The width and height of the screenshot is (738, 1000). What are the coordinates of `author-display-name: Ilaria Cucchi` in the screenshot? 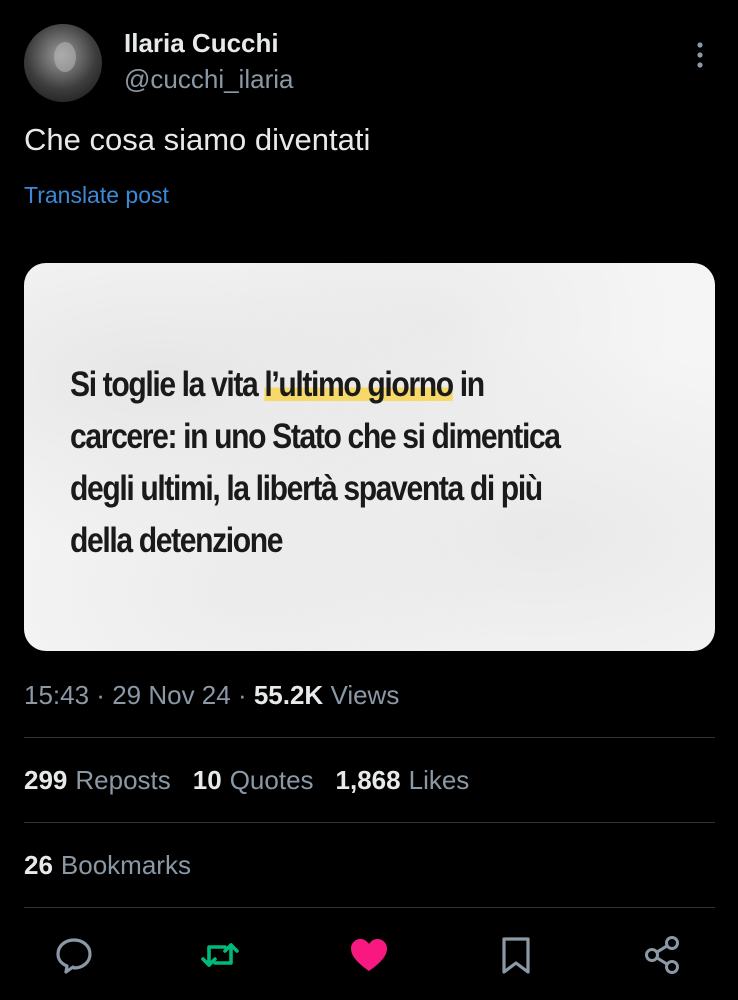 It's located at (201, 43).